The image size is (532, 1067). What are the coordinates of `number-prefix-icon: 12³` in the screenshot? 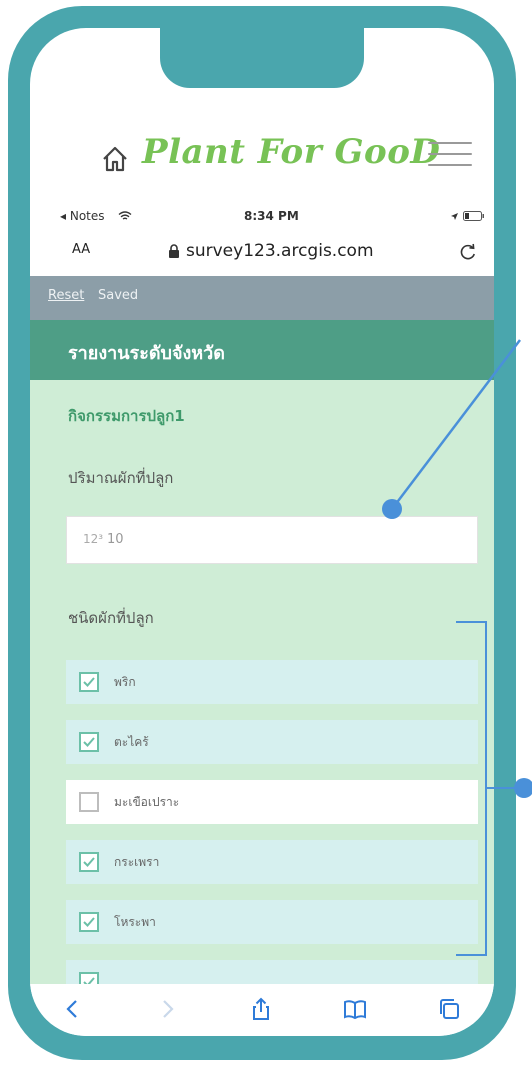 It's located at (93, 539).